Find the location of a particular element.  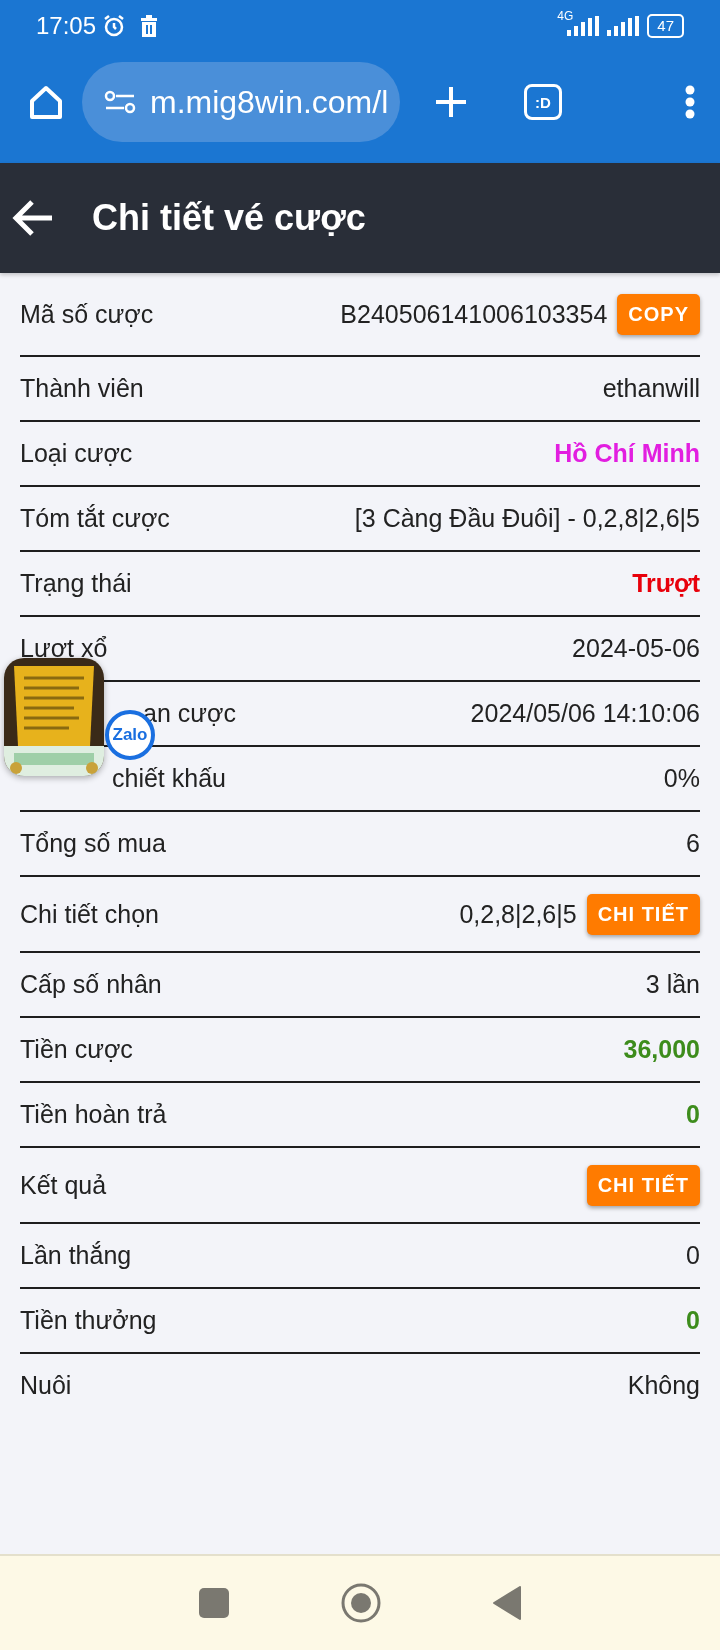

home-icon is located at coordinates (46, 102).